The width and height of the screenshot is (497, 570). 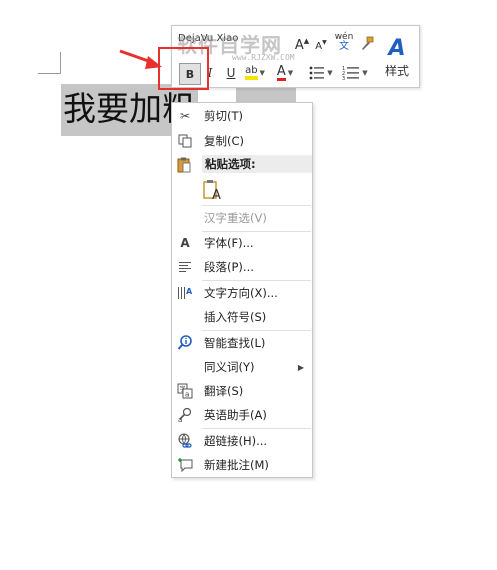 I want to click on english-assistant-icon: a, so click(x=185, y=415).